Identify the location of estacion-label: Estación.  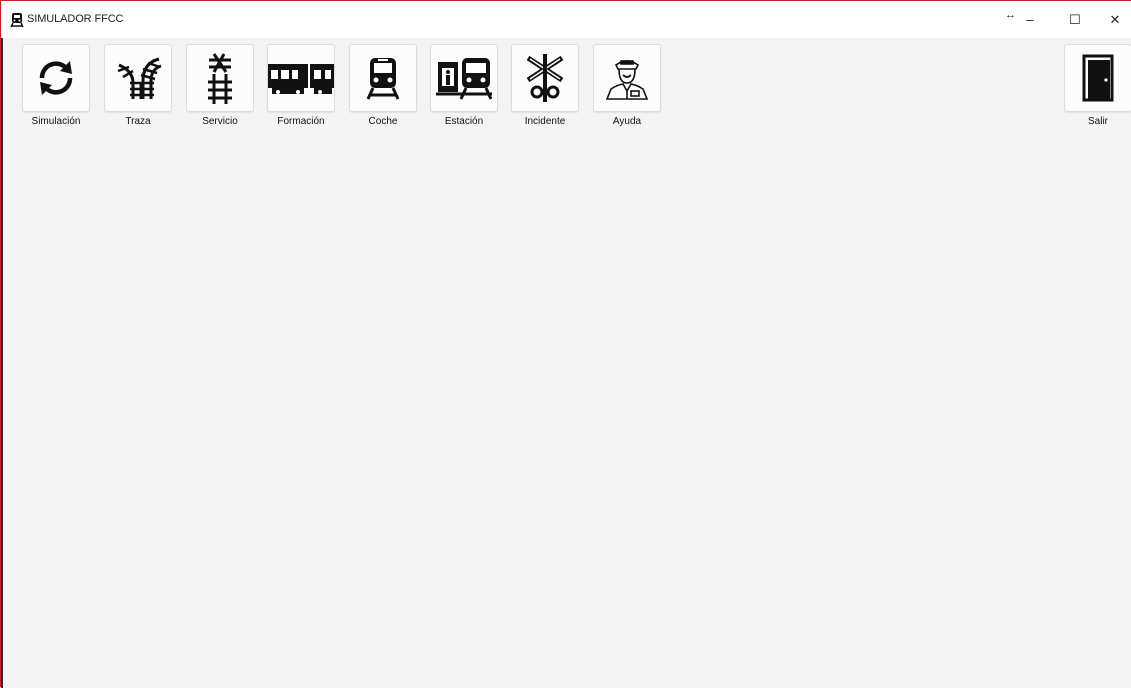
(464, 121).